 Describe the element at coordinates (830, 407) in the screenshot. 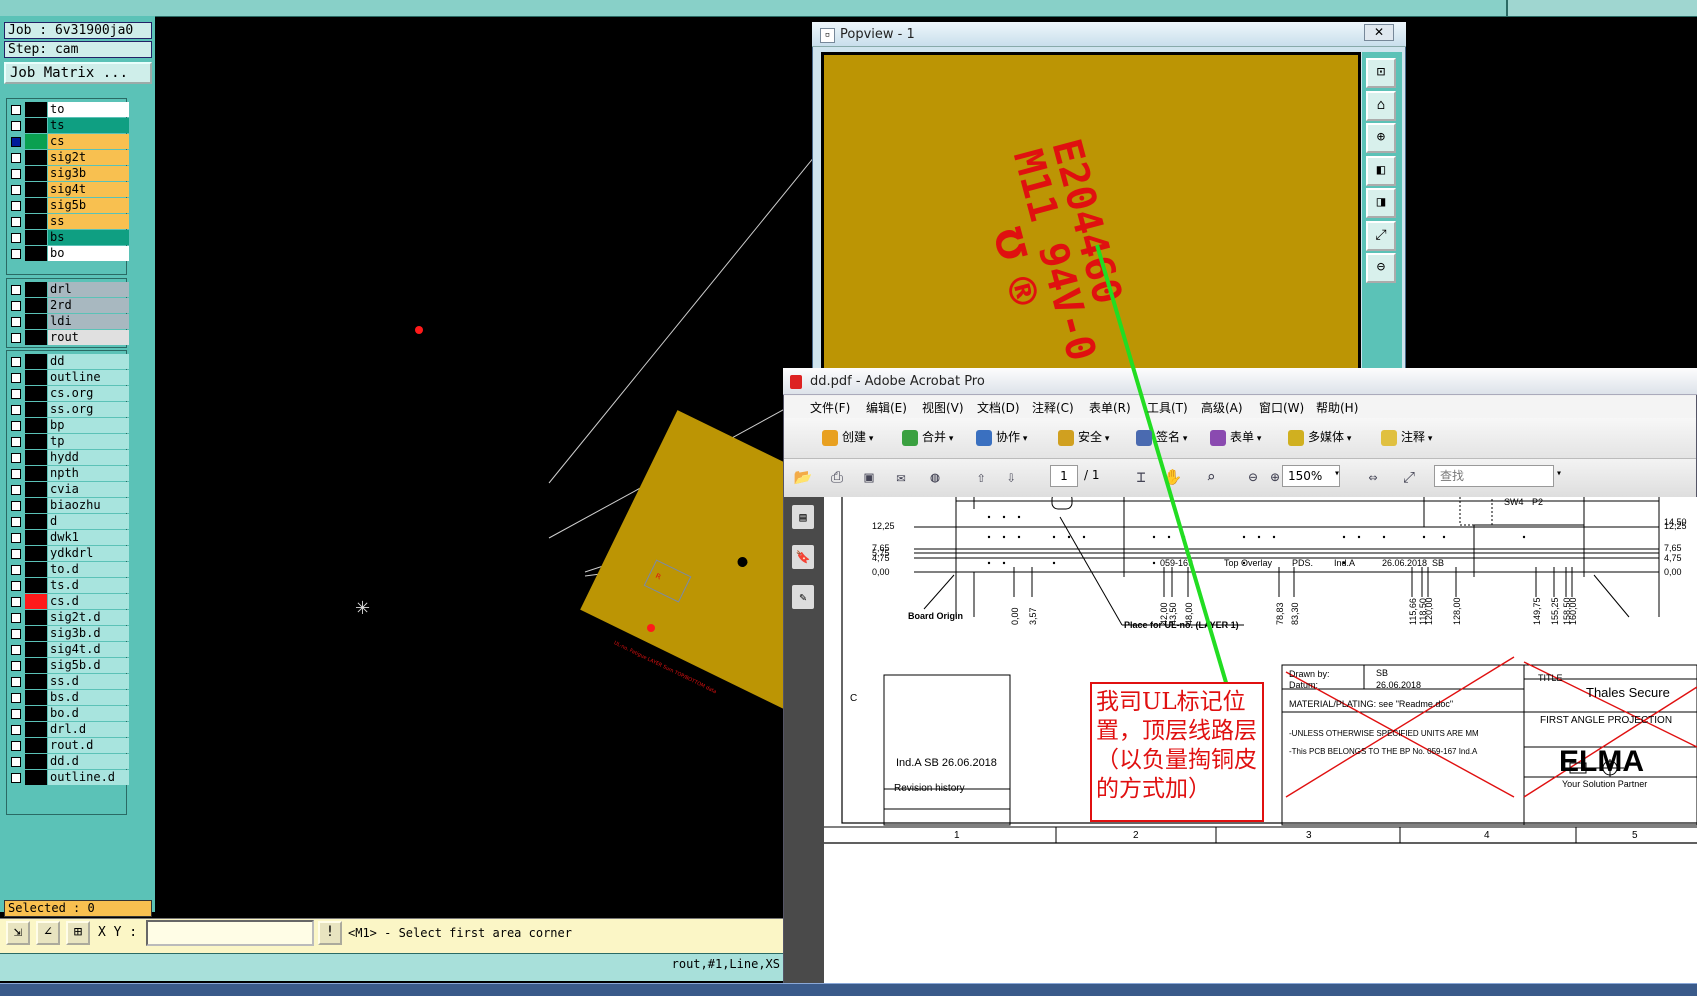

I see `menu-item: 文件(F)` at that location.